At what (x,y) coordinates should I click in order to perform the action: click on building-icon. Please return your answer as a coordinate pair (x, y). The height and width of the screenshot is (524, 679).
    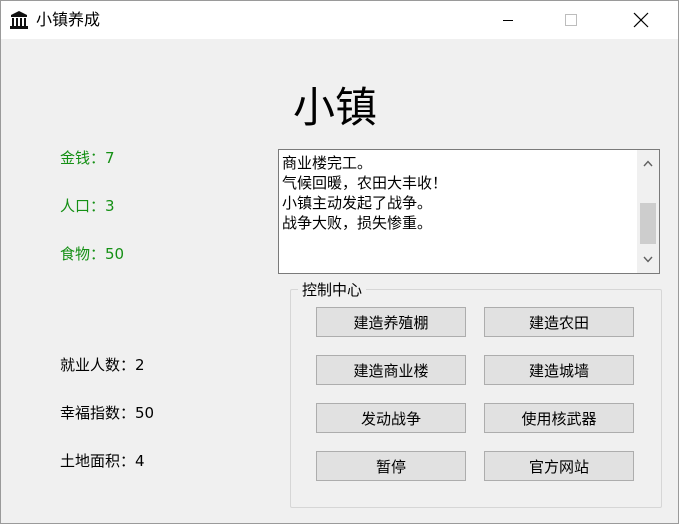
    Looking at the image, I should click on (19, 20).